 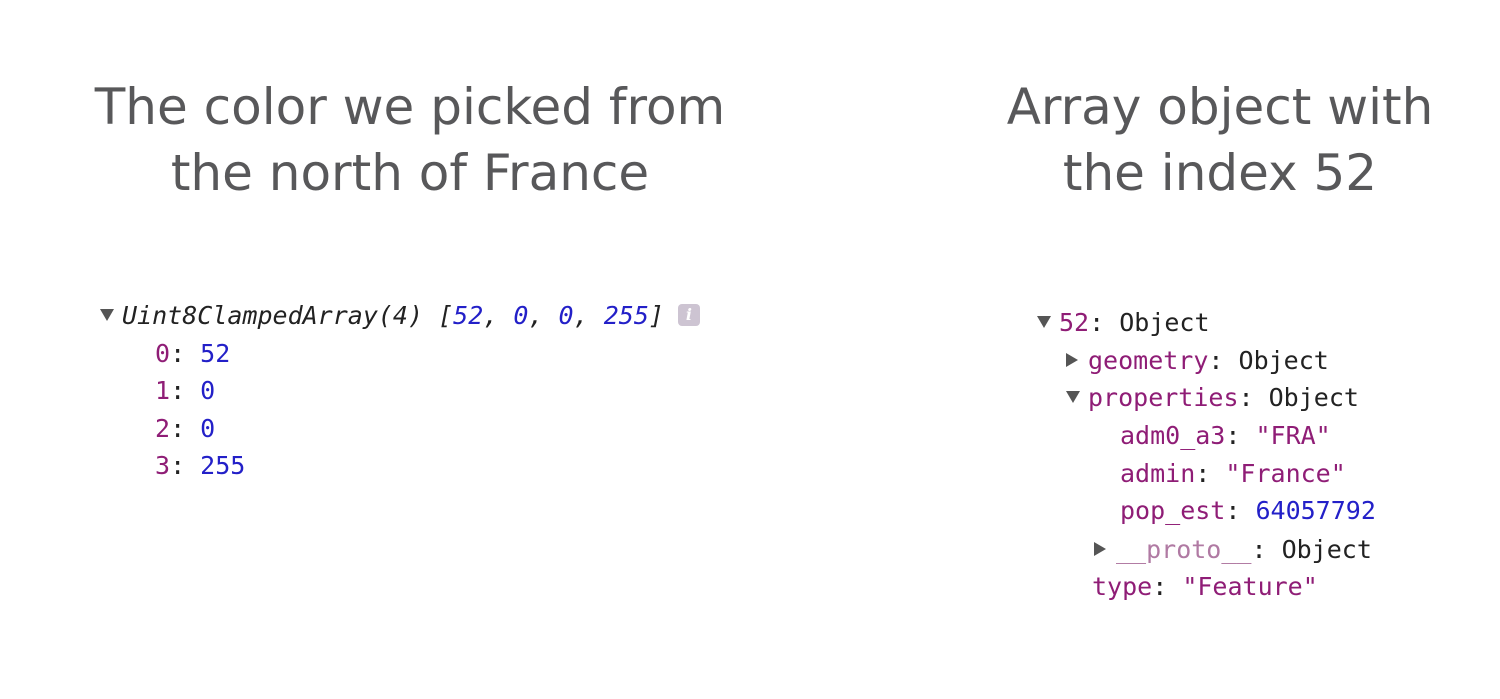 What do you see at coordinates (1074, 322) in the screenshot?
I see `feature-index: 52` at bounding box center [1074, 322].